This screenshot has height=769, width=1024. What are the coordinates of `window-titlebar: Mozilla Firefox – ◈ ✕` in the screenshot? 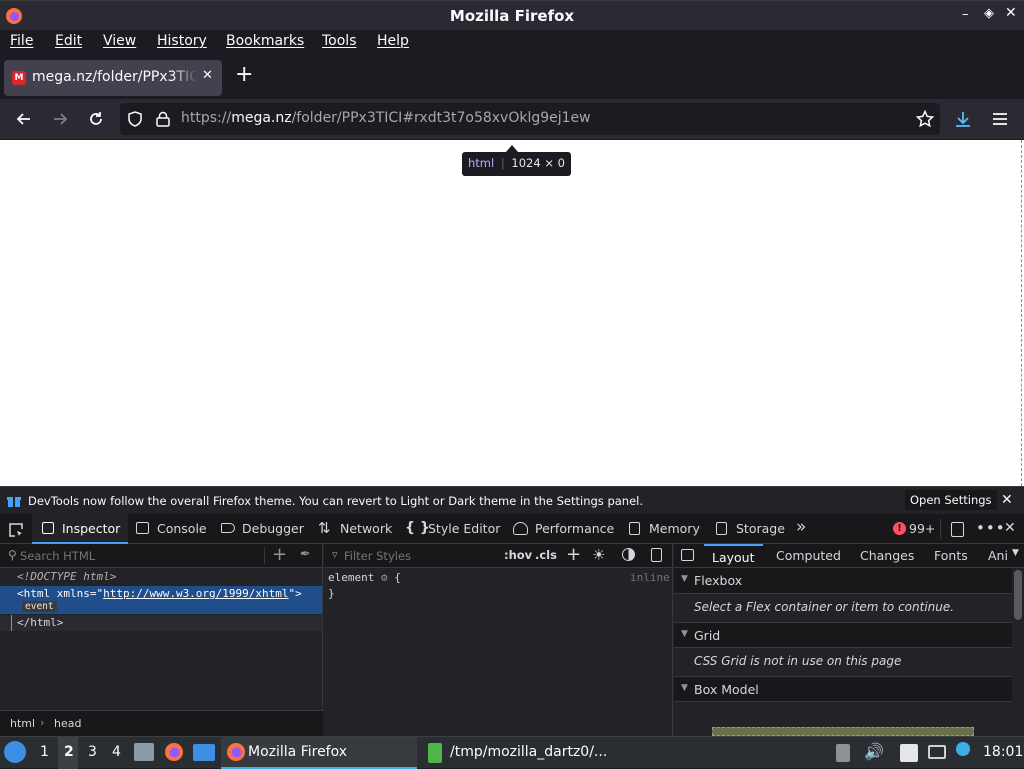 It's located at (512, 15).